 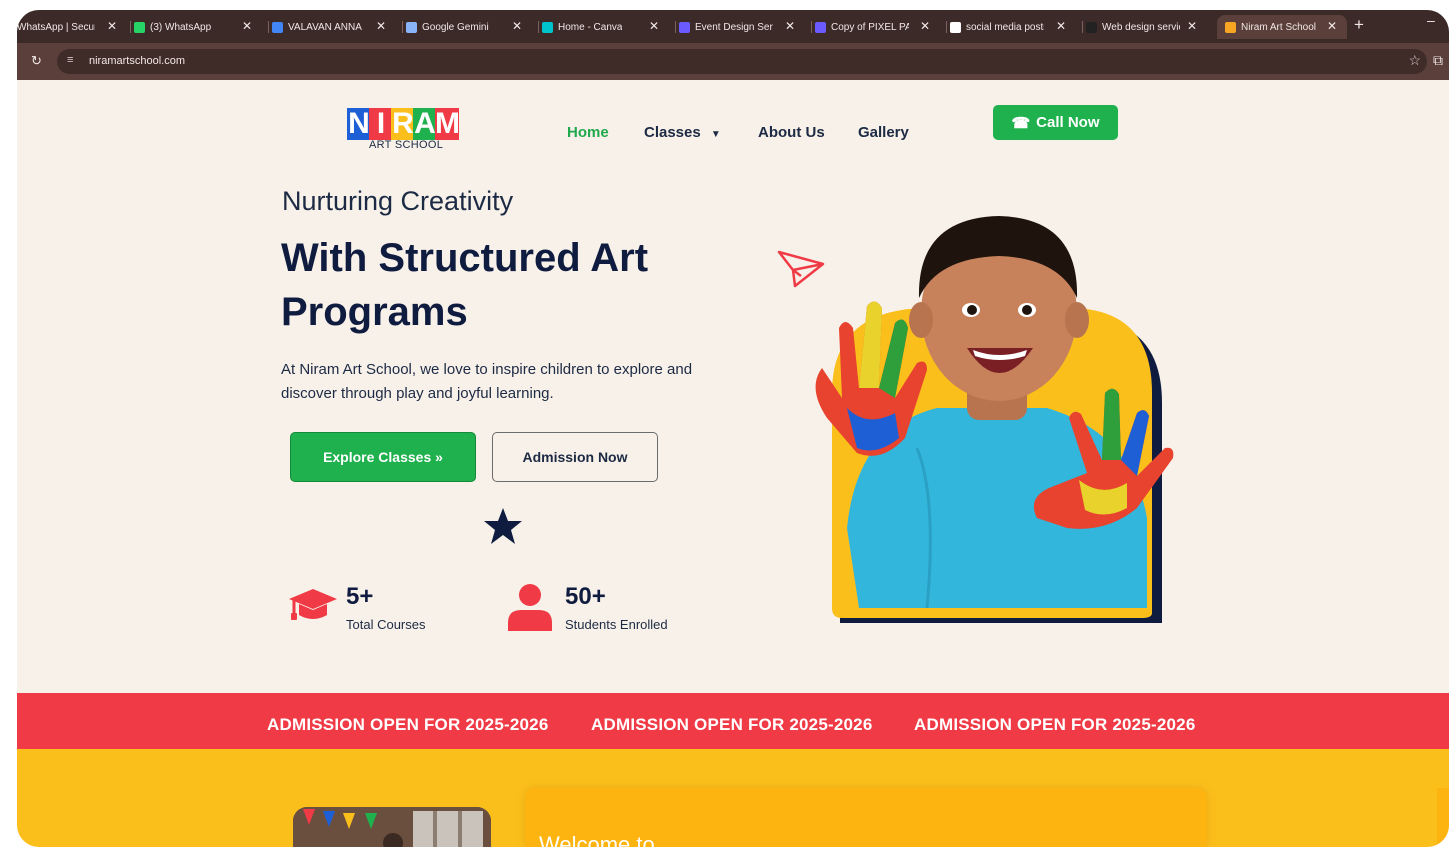 What do you see at coordinates (56, 27) in the screenshot?
I see `tab-title: WhatsApp | Secure` at bounding box center [56, 27].